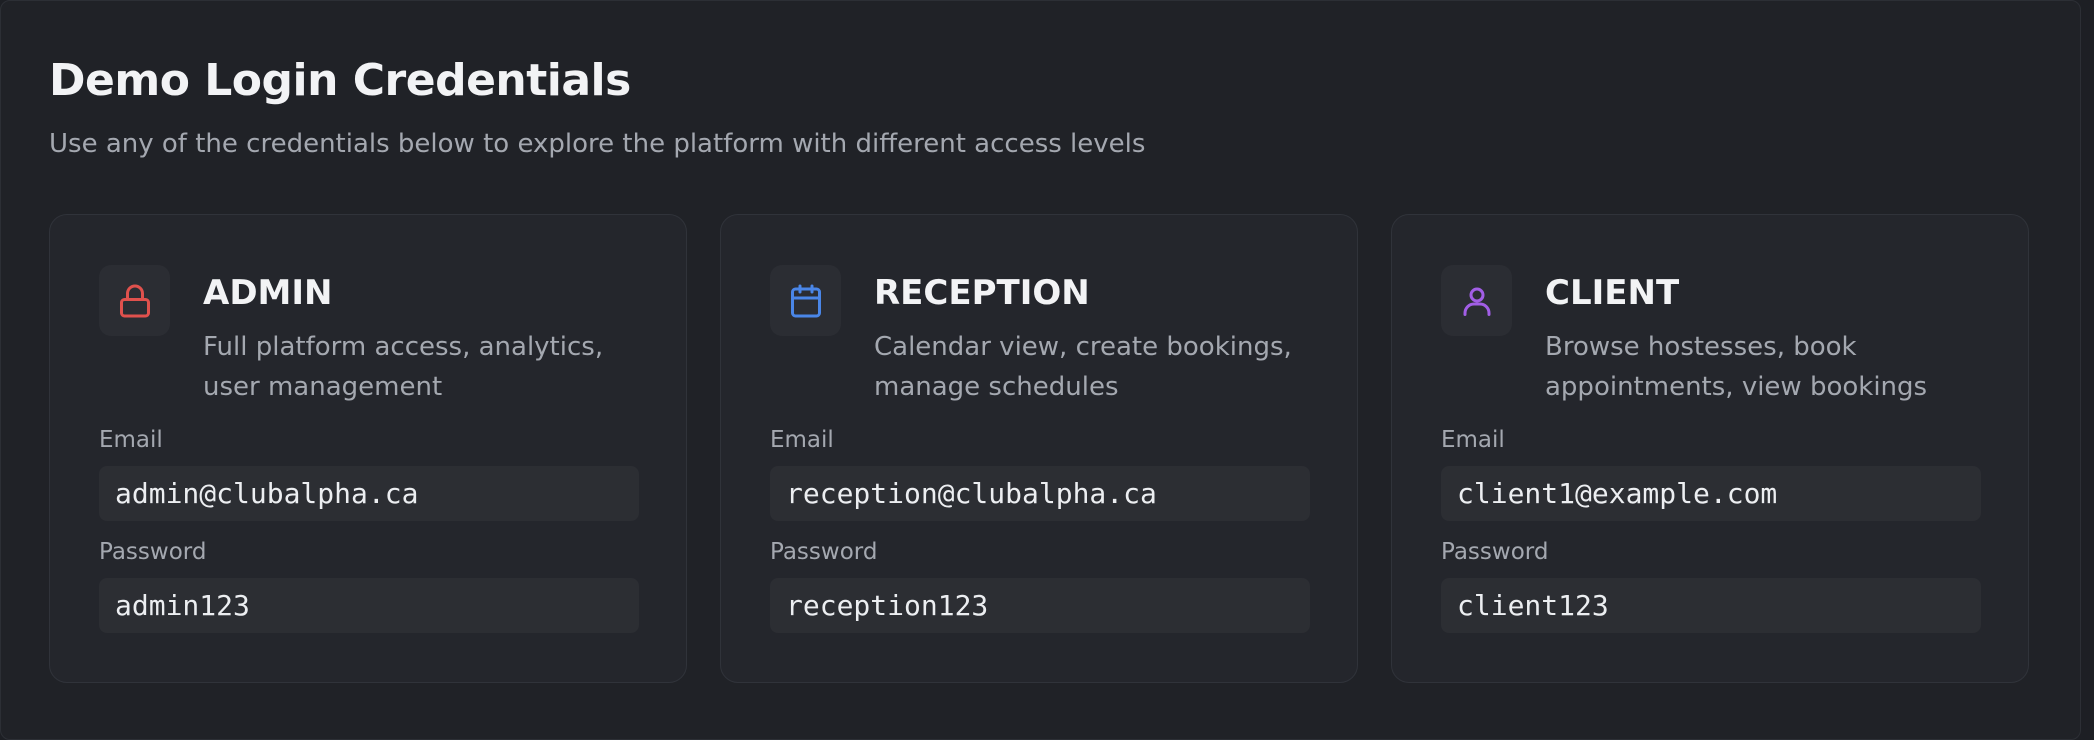 This screenshot has height=740, width=2094. What do you see at coordinates (1476, 300) in the screenshot?
I see `user-icon` at bounding box center [1476, 300].